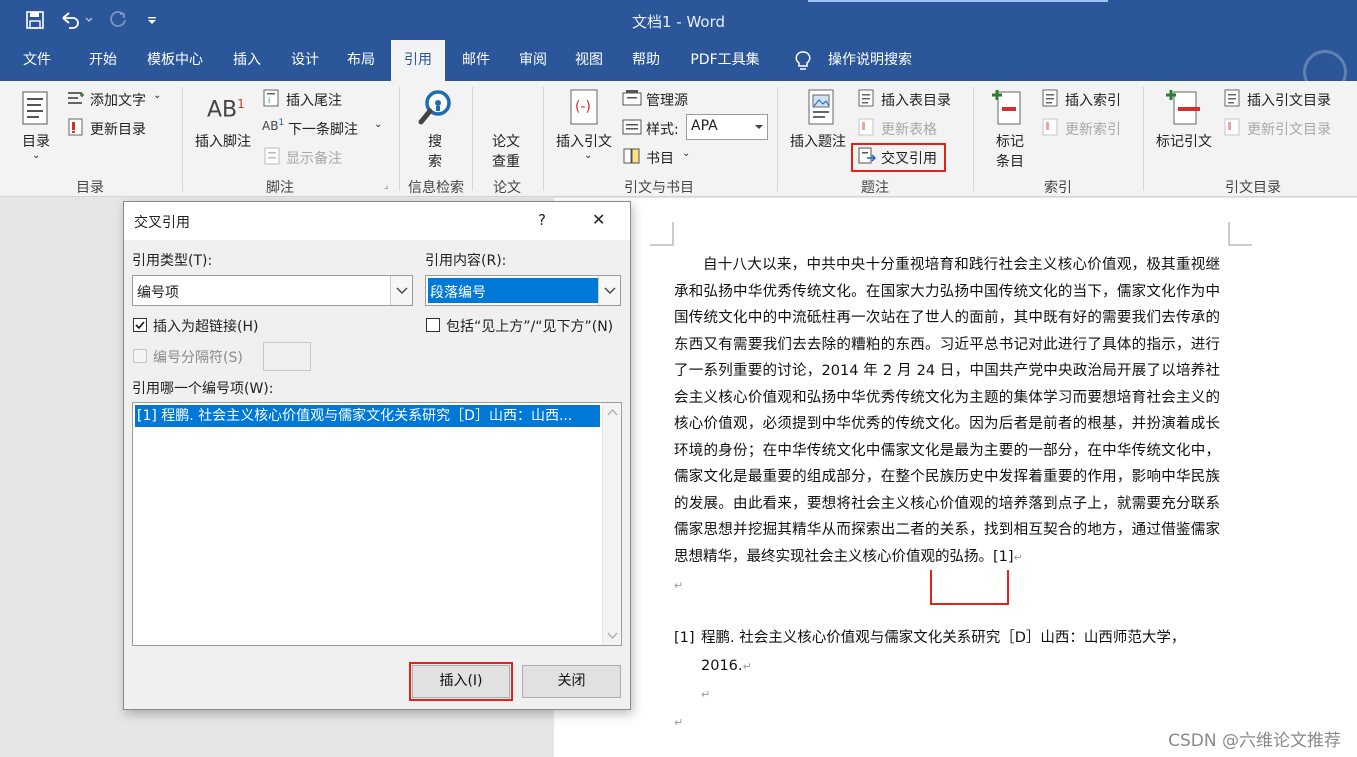 Image resolution: width=1357 pixels, height=757 pixels. Describe the element at coordinates (386, 186) in the screenshot. I see `dialog-launcher-icon: ⌟` at that location.